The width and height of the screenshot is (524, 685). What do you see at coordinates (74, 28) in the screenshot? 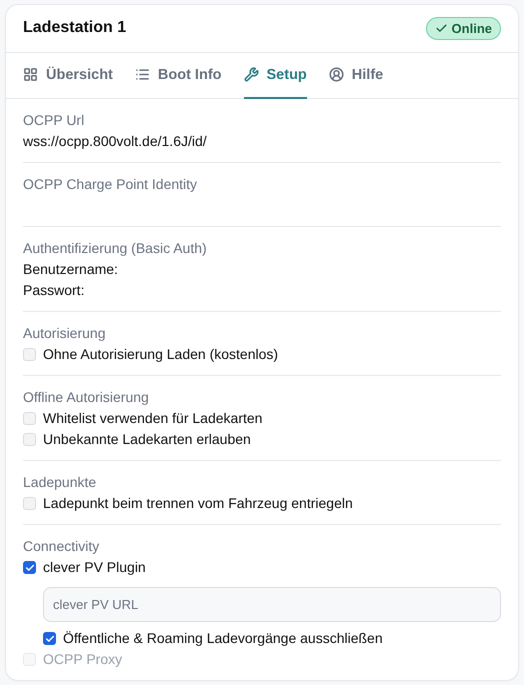
I see `station-title: Ladestation 1` at bounding box center [74, 28].